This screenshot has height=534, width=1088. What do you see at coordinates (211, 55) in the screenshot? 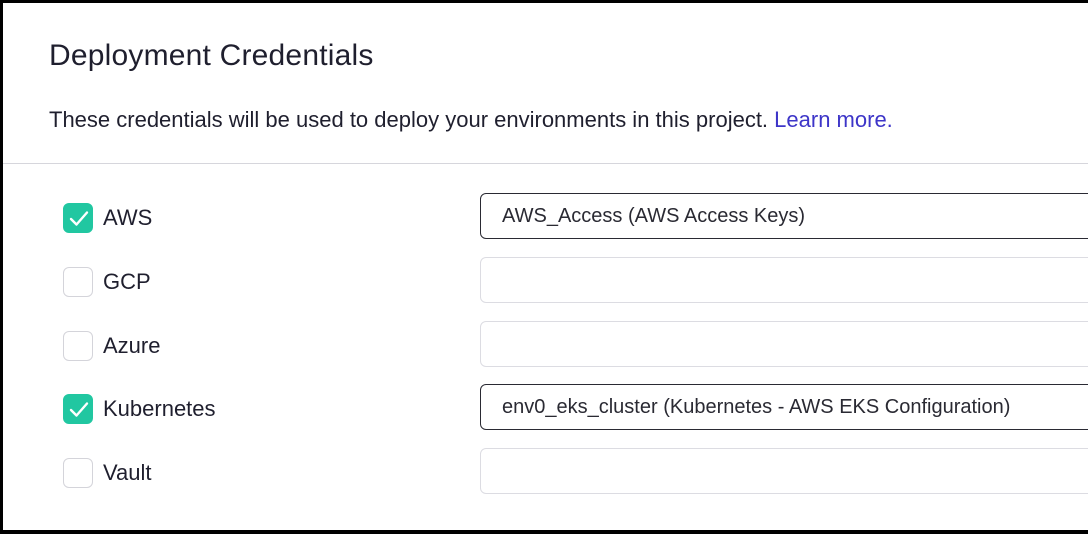
I see `page-title: Deployment Credentials` at bounding box center [211, 55].